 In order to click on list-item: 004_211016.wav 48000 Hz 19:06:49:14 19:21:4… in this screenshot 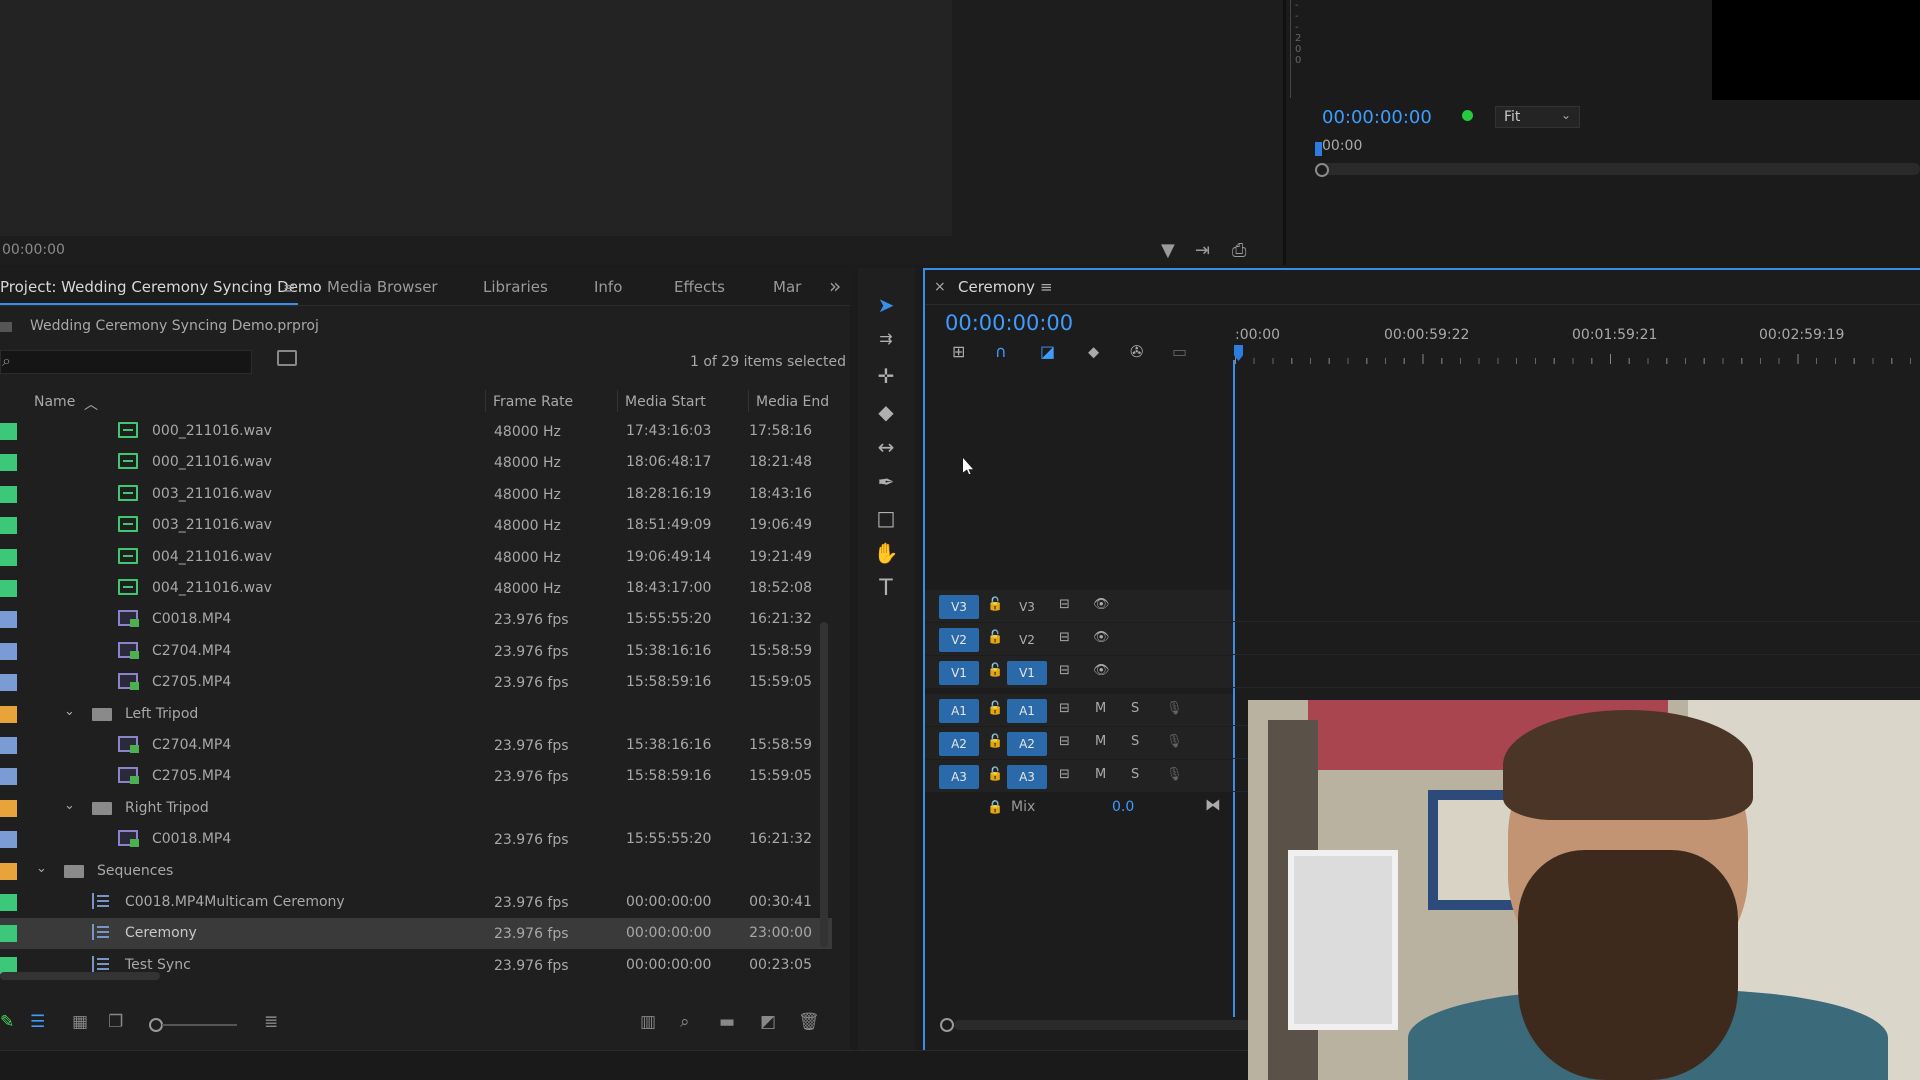, I will do `click(416, 557)`.